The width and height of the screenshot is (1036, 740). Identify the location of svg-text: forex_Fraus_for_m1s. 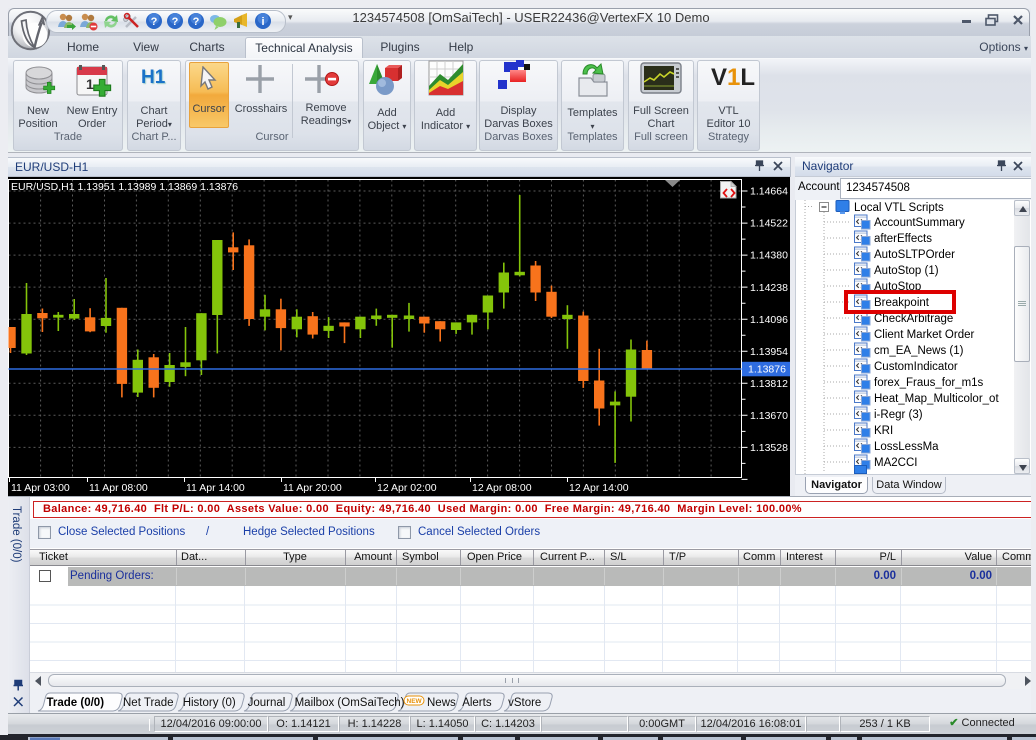
(929, 383).